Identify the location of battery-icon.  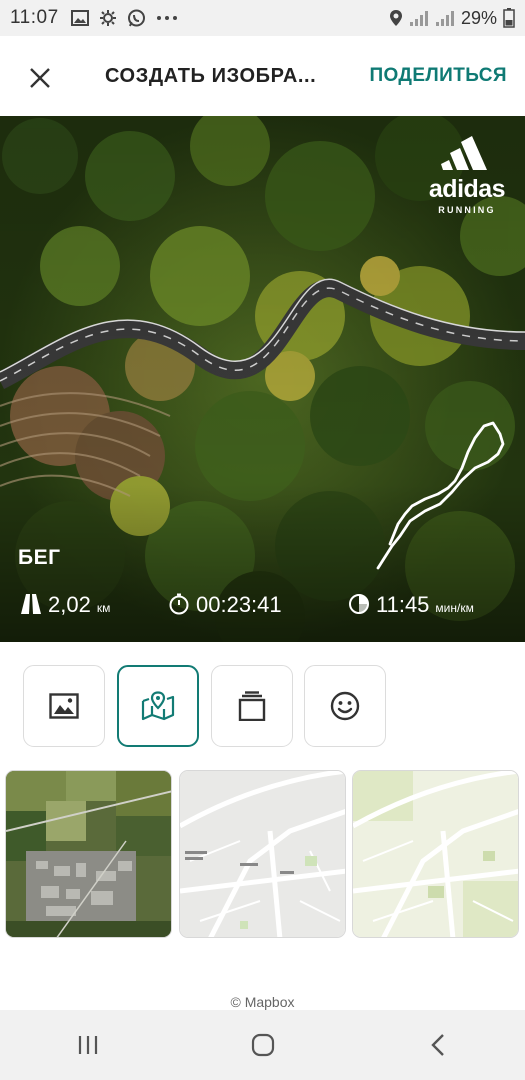
(509, 18).